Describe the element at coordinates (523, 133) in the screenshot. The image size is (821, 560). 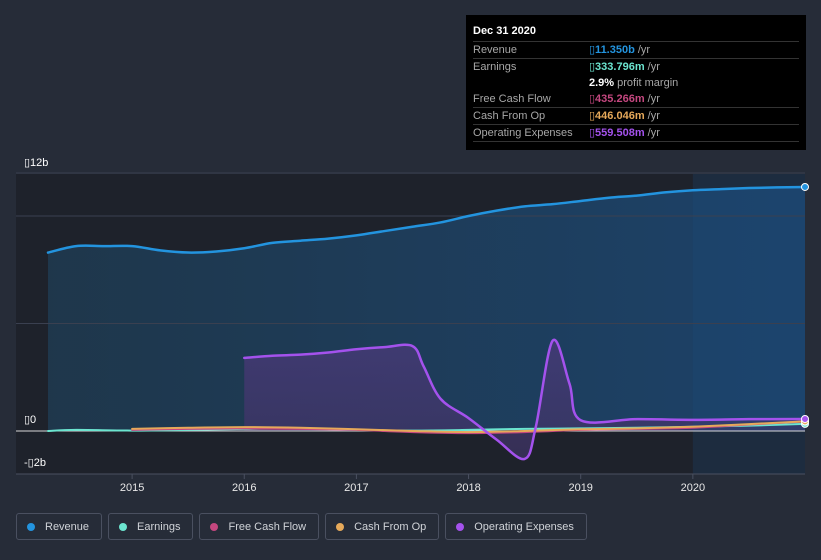
I see `tooltip-row-label: Operating Expenses` at that location.